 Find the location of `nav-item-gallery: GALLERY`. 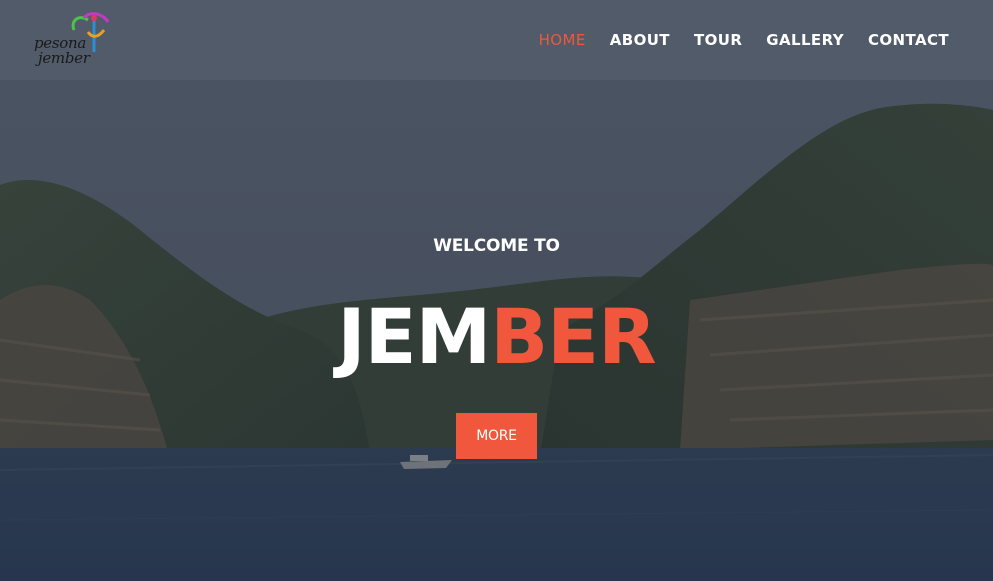

nav-item-gallery: GALLERY is located at coordinates (805, 40).